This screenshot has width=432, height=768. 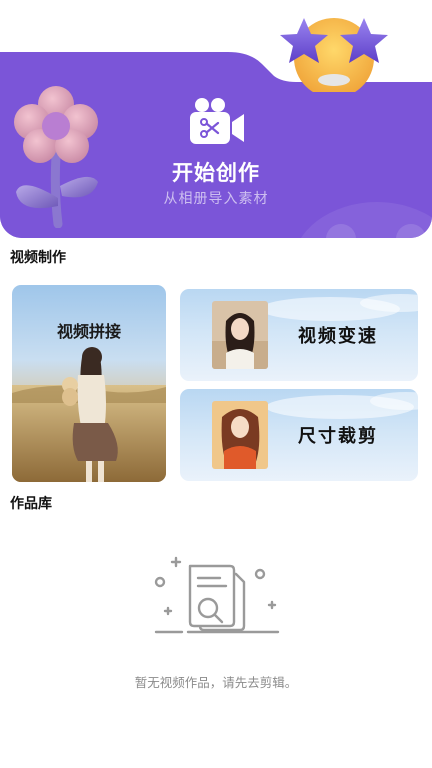 I want to click on hero-title: 开始创作, so click(x=216, y=173).